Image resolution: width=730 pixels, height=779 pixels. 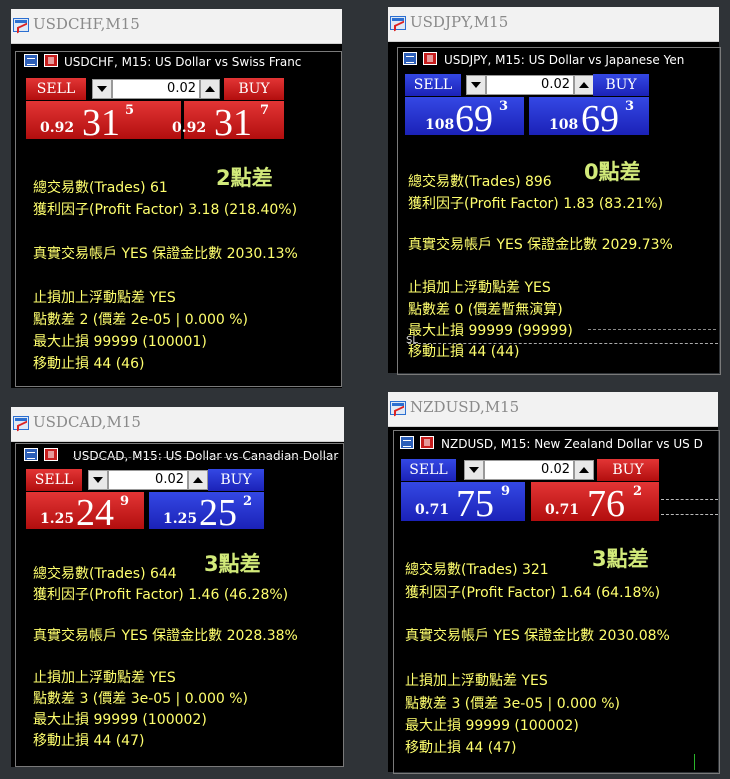 What do you see at coordinates (506, 491) in the screenshot?
I see `sell-price-pip: 9` at bounding box center [506, 491].